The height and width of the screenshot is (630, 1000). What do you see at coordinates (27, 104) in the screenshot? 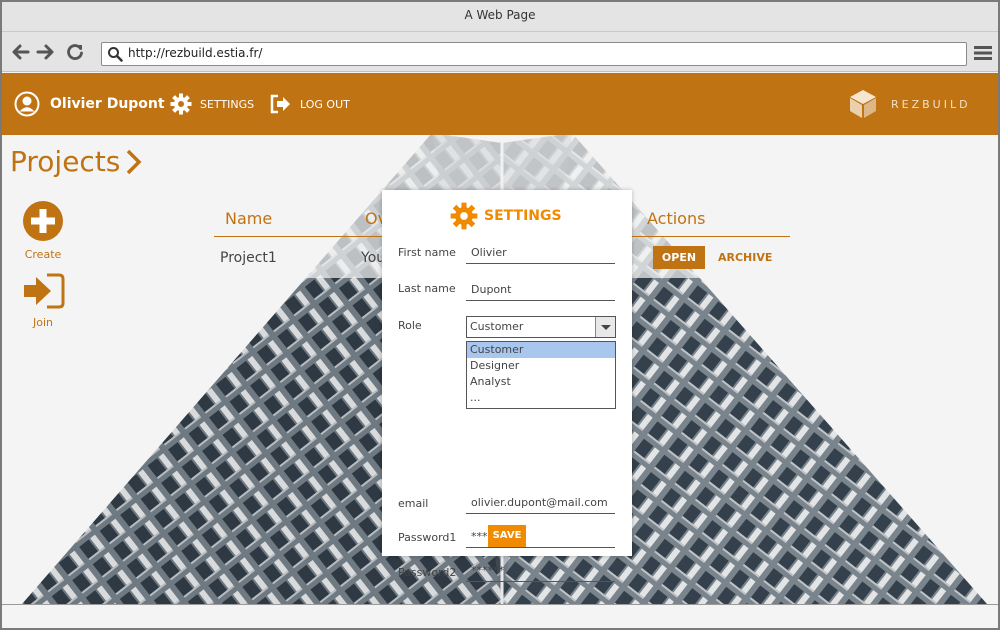
I see `user-icon` at bounding box center [27, 104].